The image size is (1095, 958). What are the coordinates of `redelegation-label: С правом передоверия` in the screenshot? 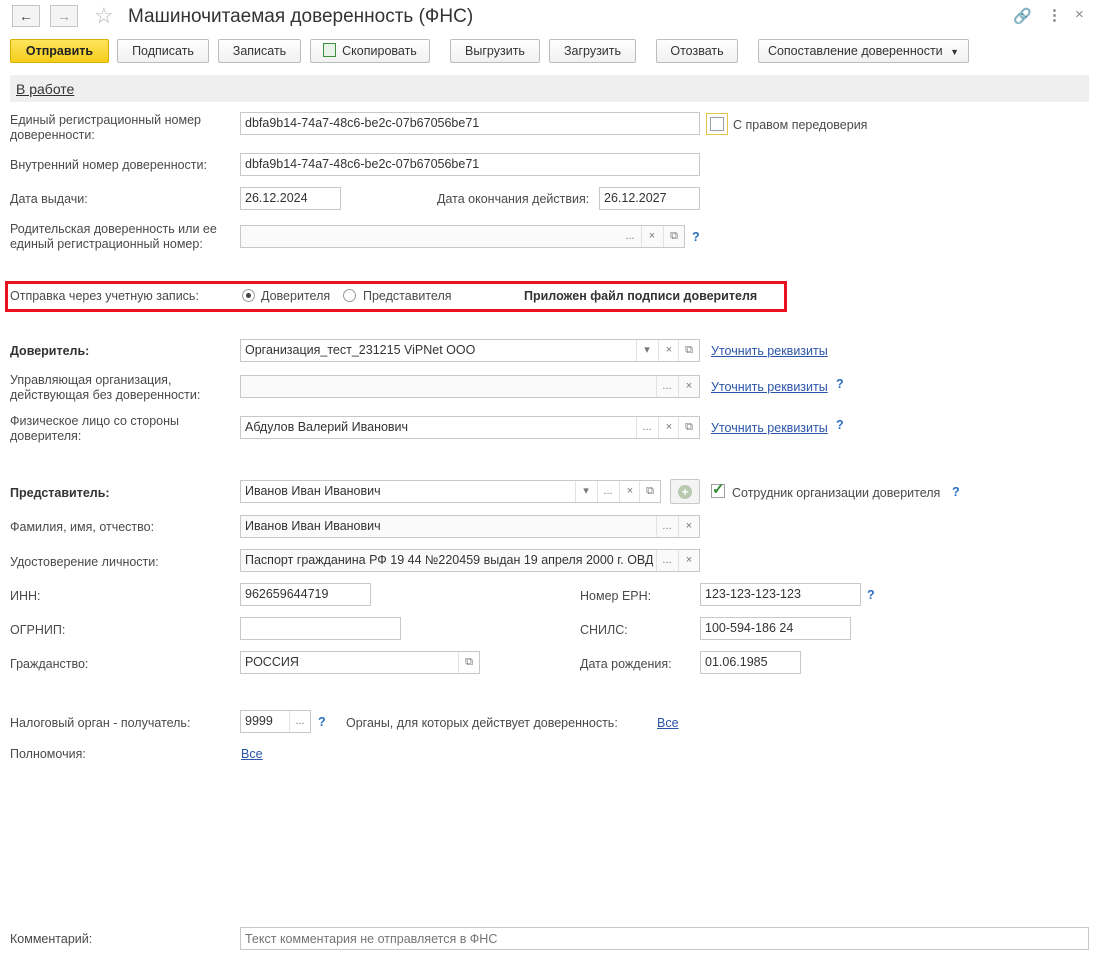 It's located at (800, 125).